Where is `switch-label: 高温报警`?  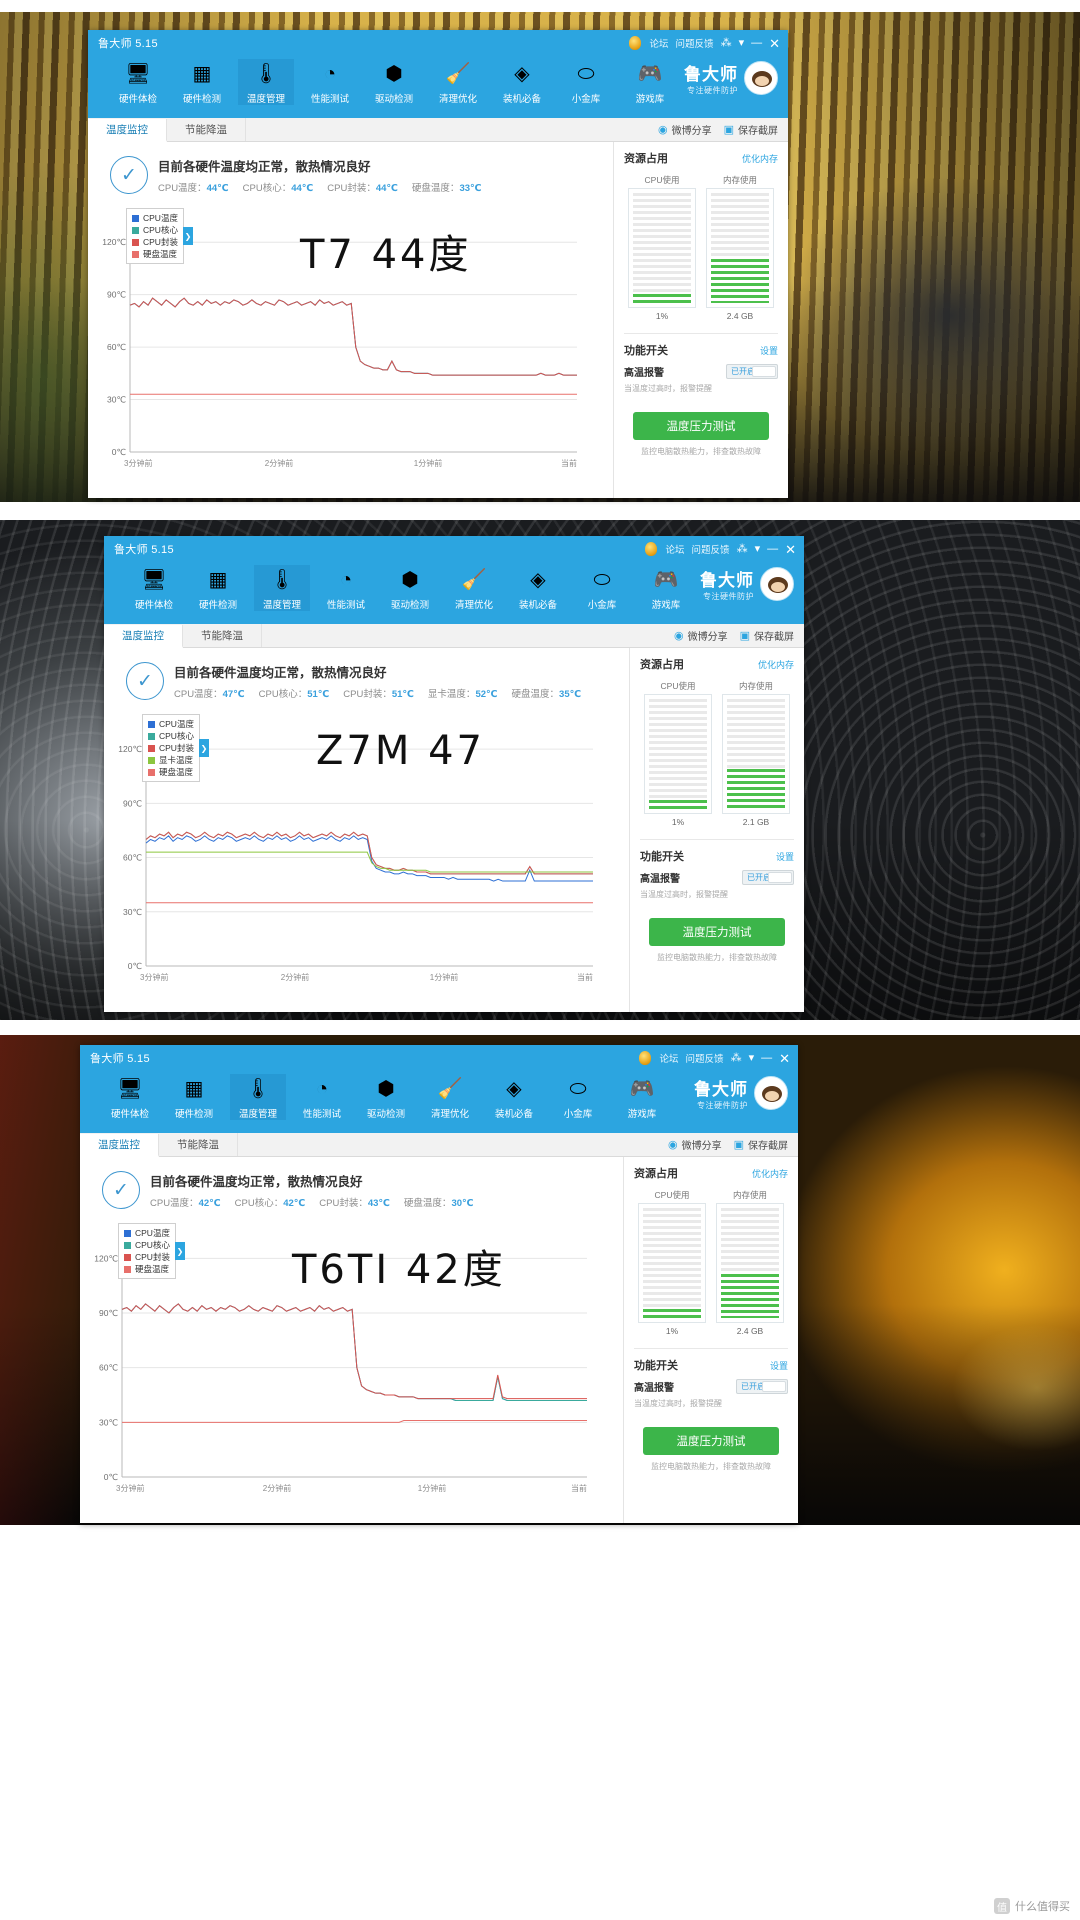 switch-label: 高温报警 is located at coordinates (654, 1388).